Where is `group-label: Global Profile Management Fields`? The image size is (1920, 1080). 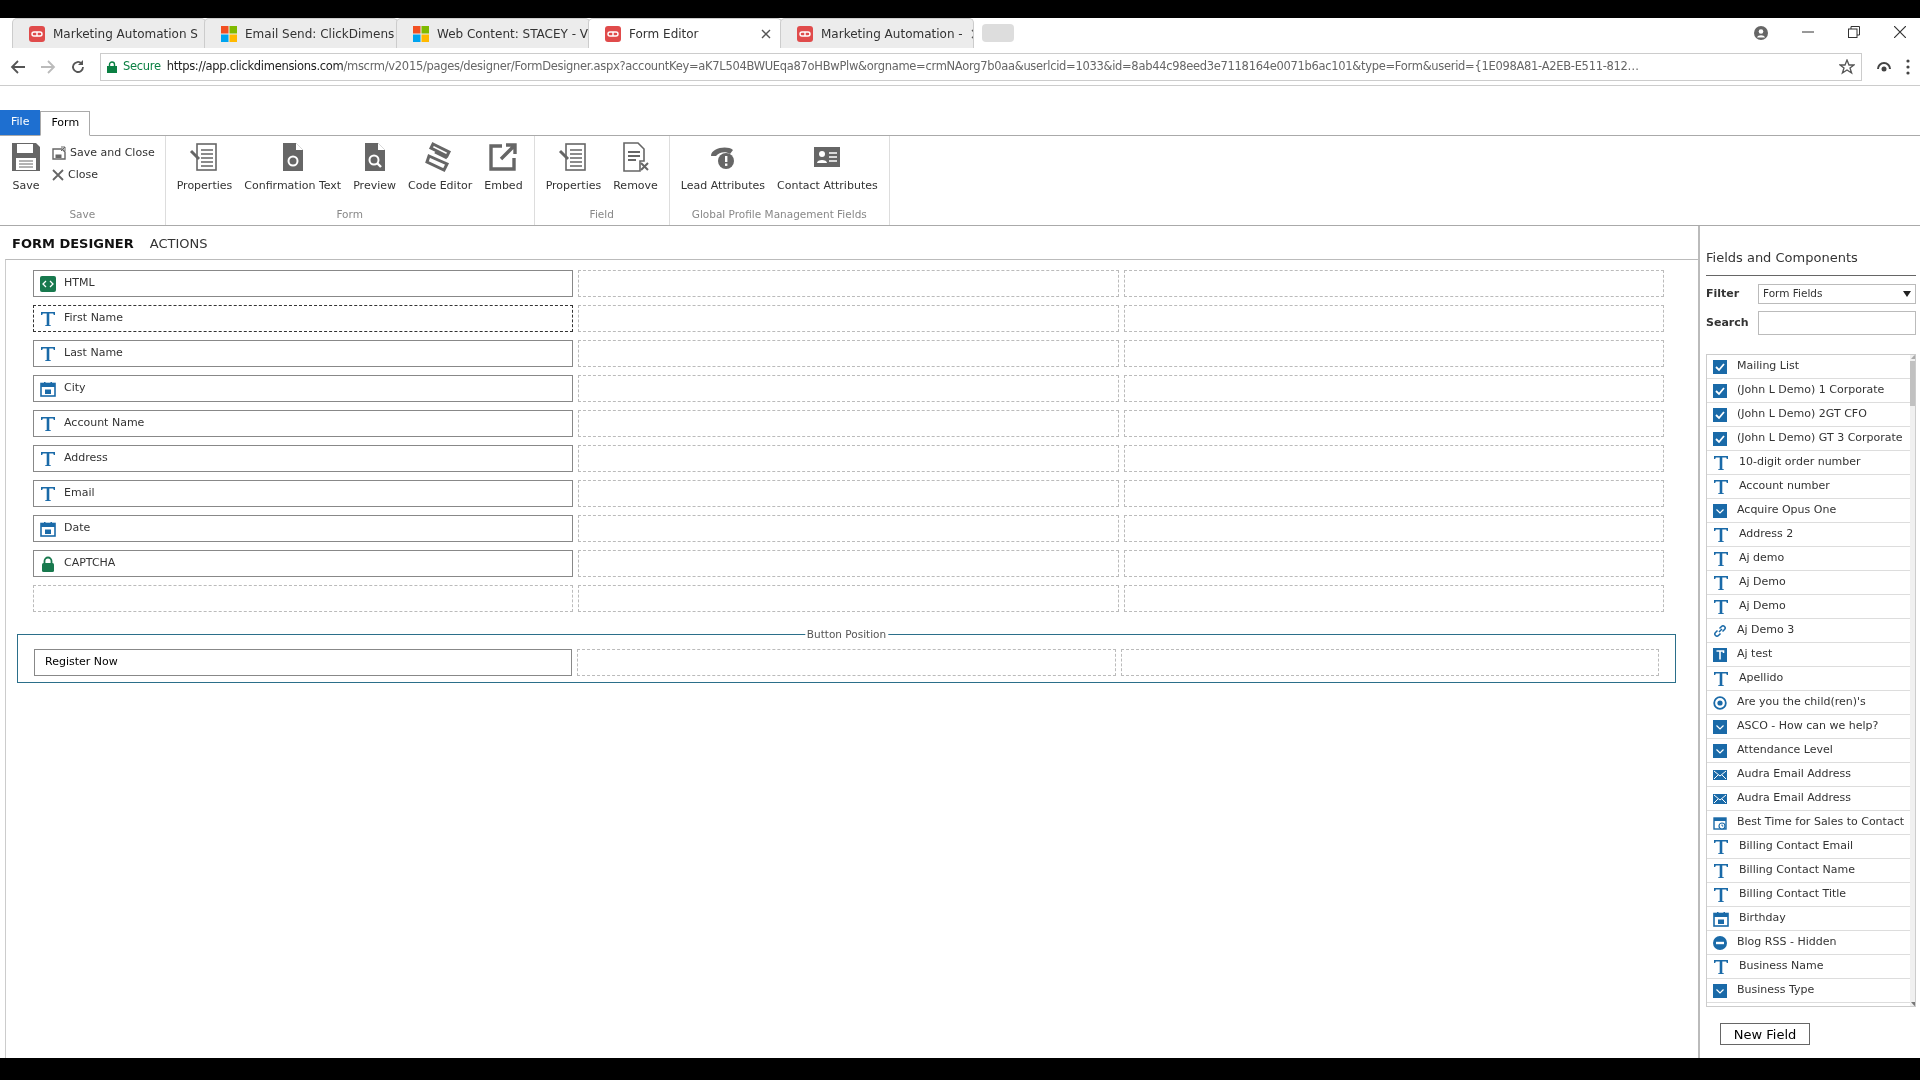 group-label: Global Profile Management Fields is located at coordinates (779, 214).